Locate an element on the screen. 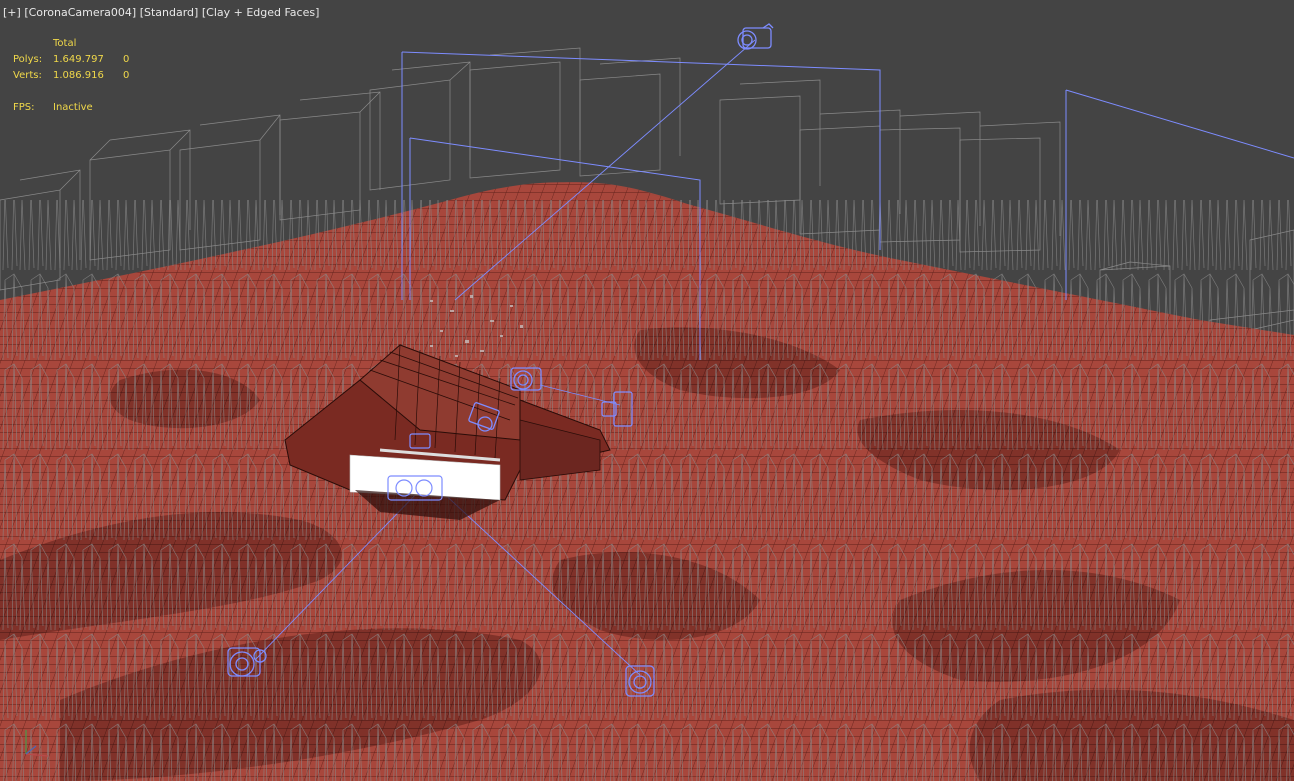 This screenshot has height=781, width=1294. stats-fps-value: Inactive is located at coordinates (73, 107).